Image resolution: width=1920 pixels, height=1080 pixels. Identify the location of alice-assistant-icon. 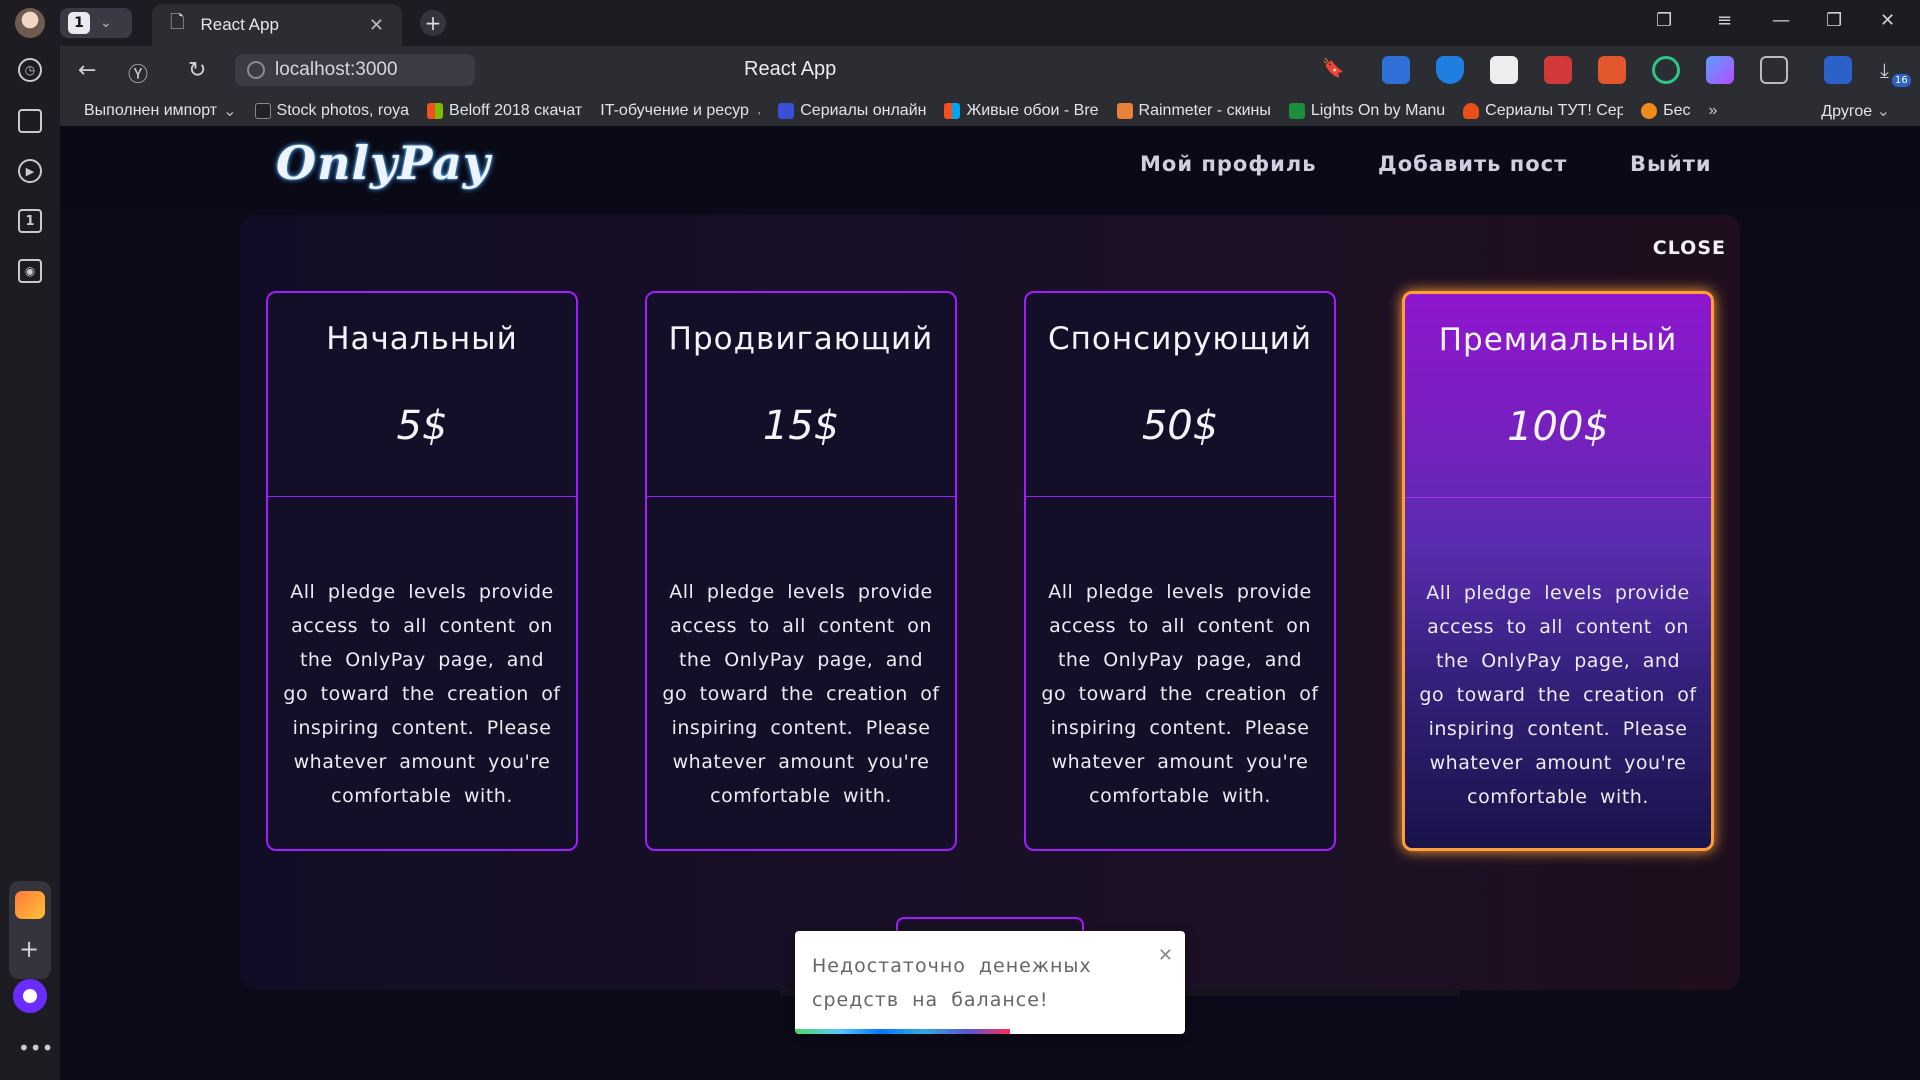
(30, 996).